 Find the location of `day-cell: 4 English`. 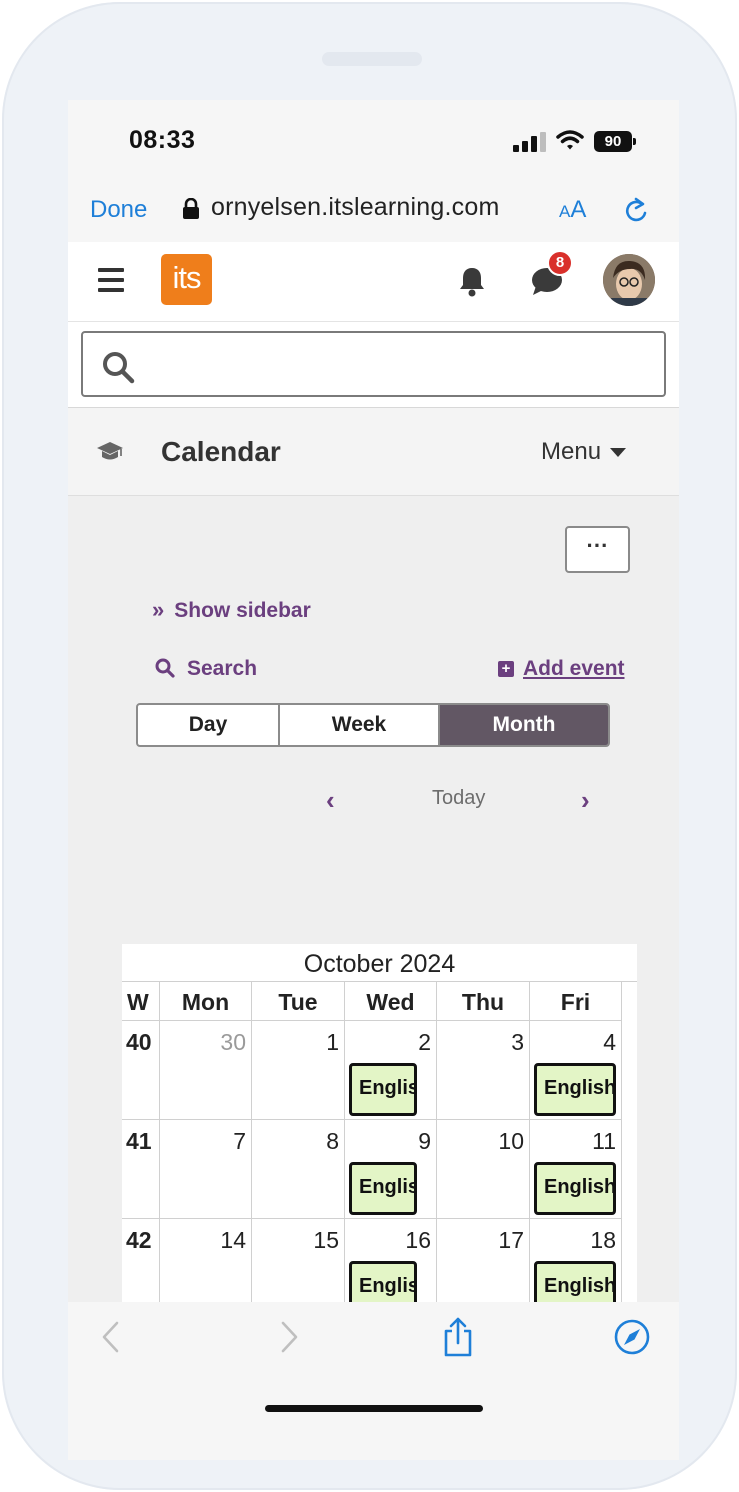

day-cell: 4 English is located at coordinates (576, 1070).